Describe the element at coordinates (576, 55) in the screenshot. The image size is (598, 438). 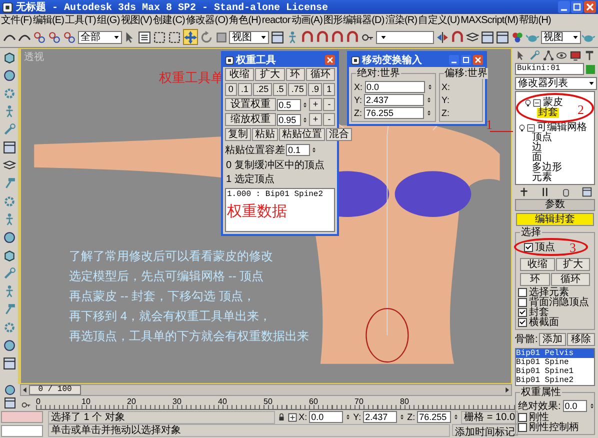
I see `monitor-icon` at that location.